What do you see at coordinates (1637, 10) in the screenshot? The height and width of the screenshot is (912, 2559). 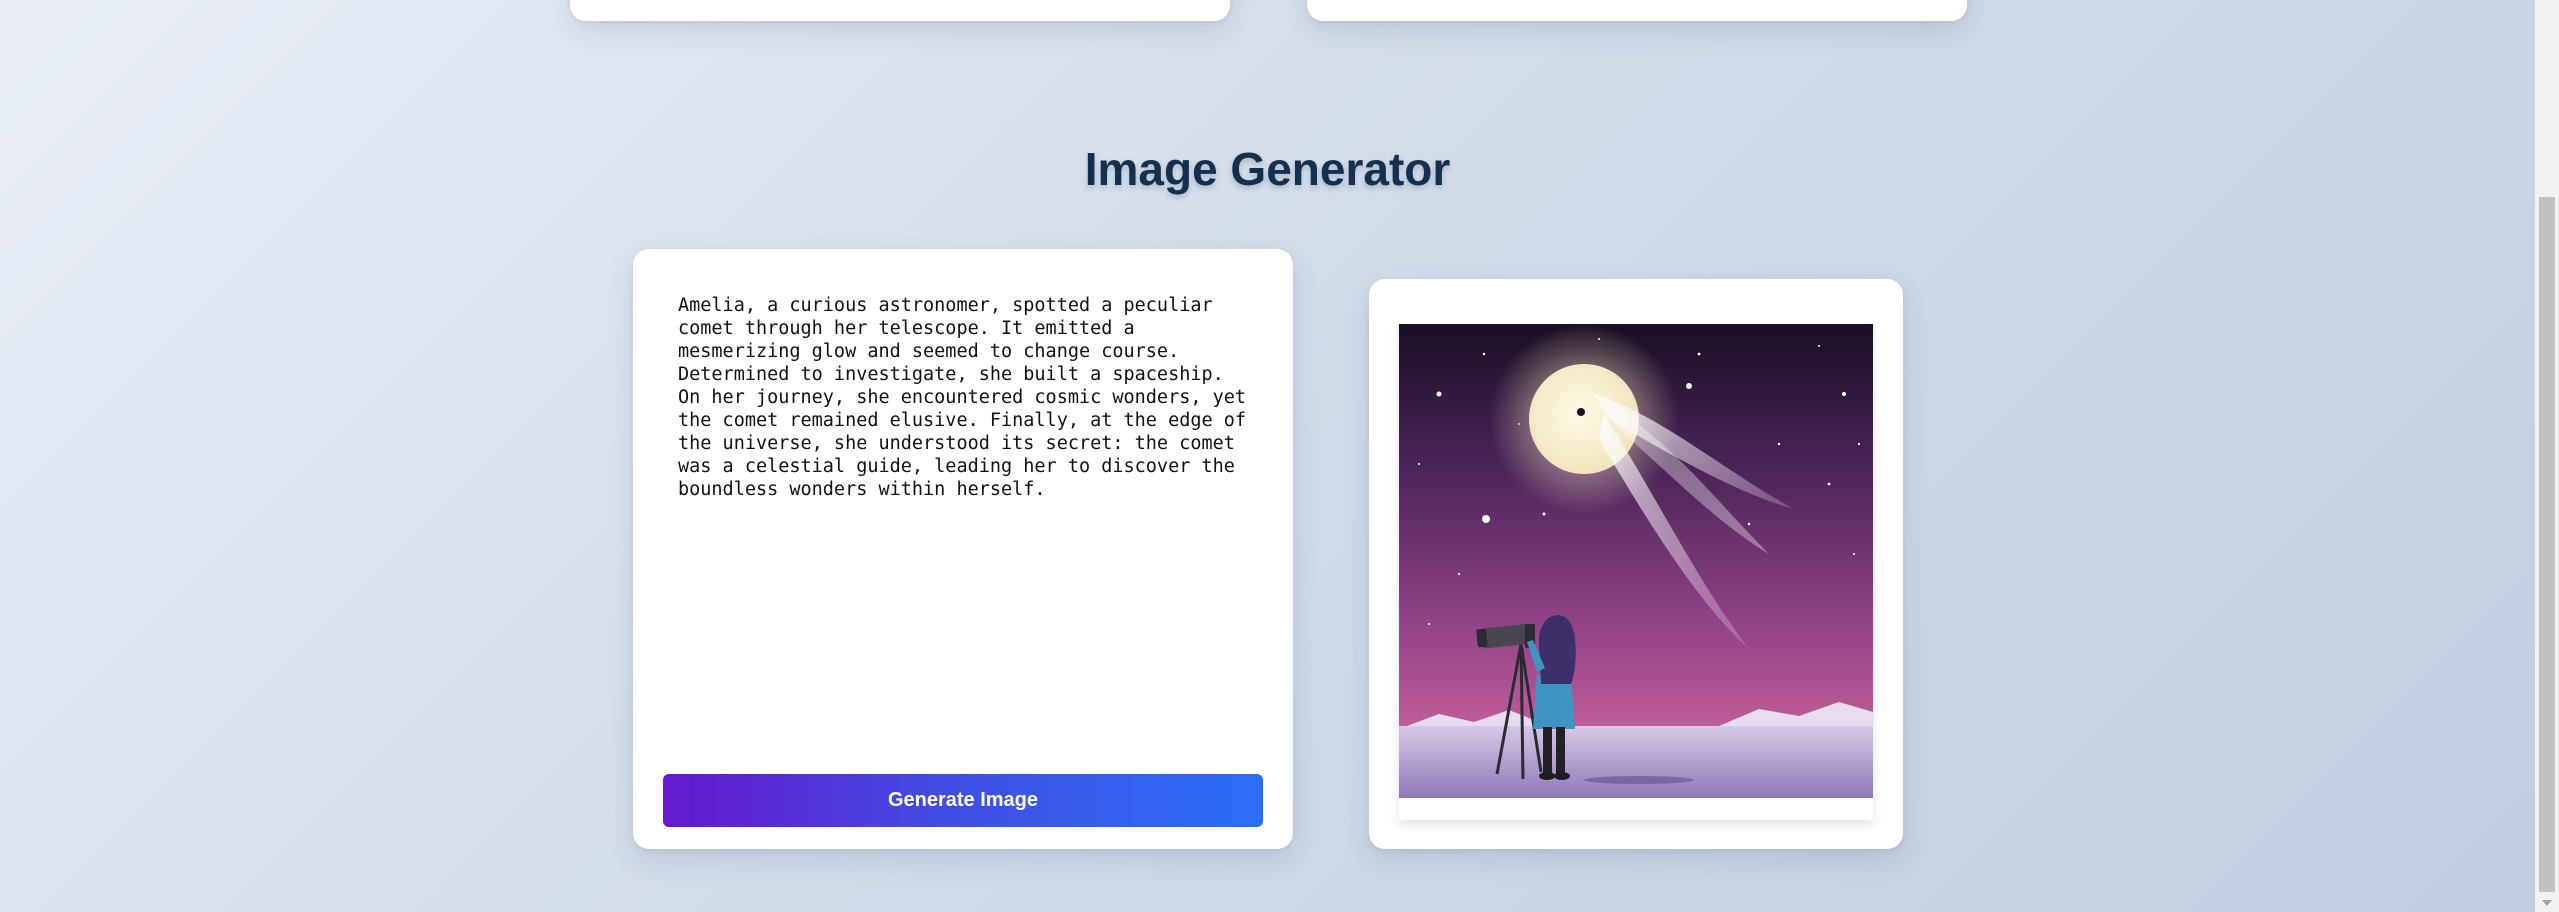 I see `previous-card-right` at bounding box center [1637, 10].